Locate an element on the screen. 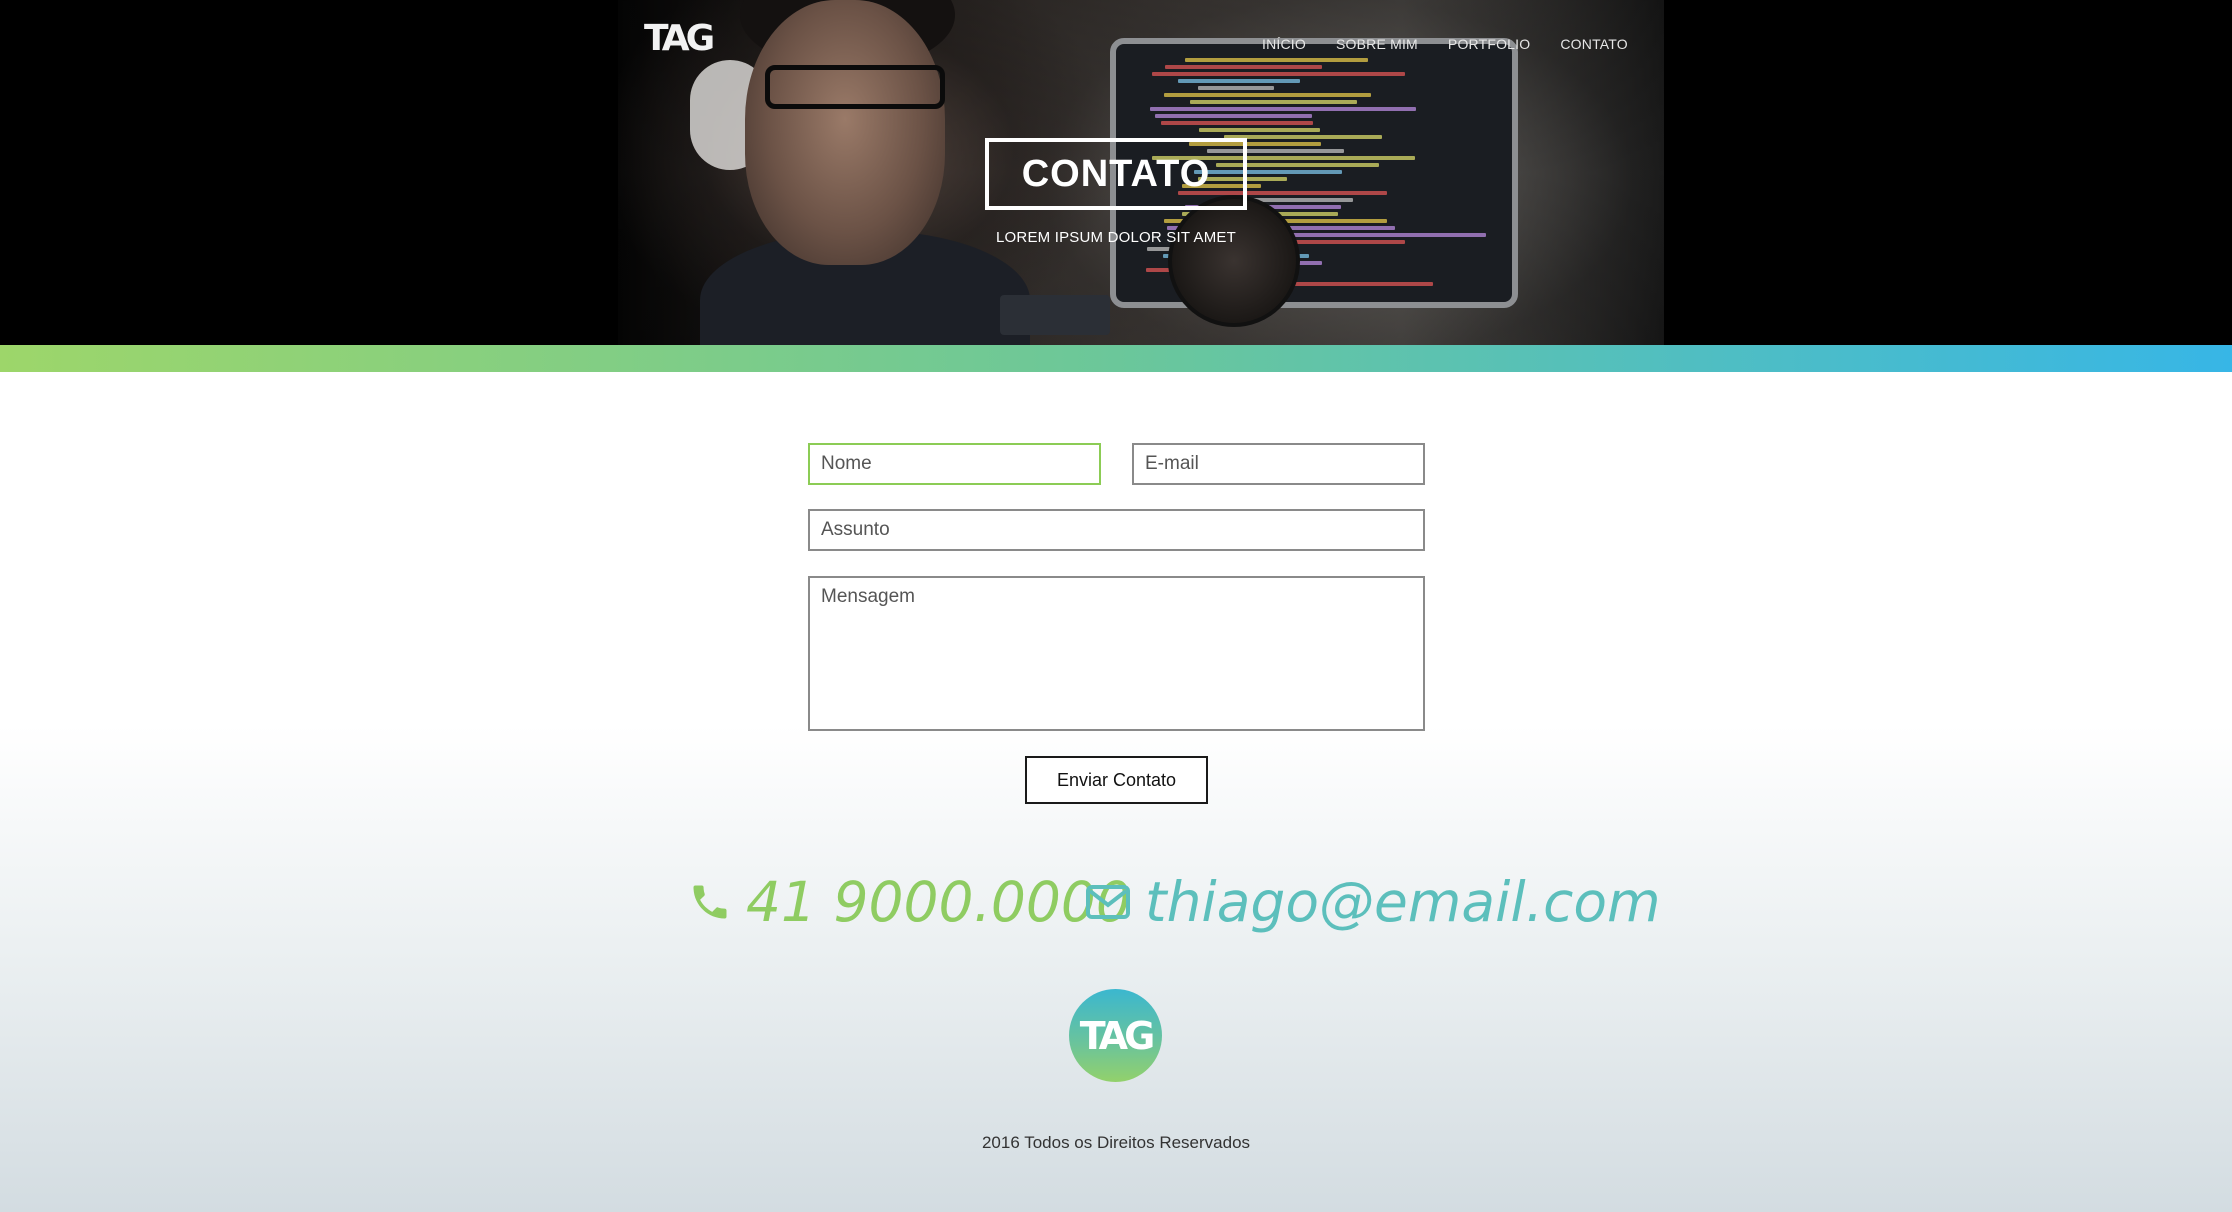 This screenshot has width=2232, height=1212. nav-item-contato: CONTATO is located at coordinates (1594, 44).